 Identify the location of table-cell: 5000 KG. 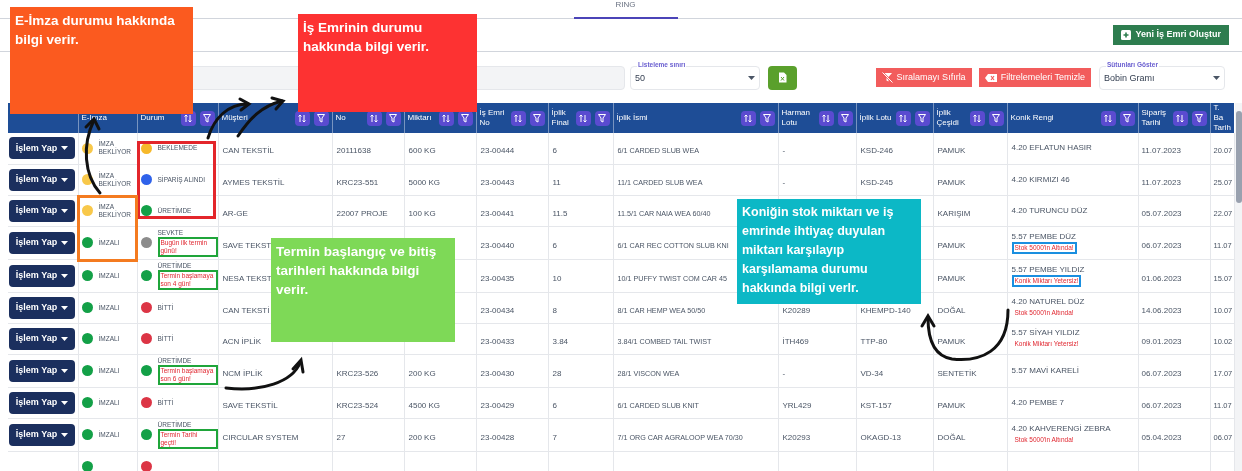
(424, 182).